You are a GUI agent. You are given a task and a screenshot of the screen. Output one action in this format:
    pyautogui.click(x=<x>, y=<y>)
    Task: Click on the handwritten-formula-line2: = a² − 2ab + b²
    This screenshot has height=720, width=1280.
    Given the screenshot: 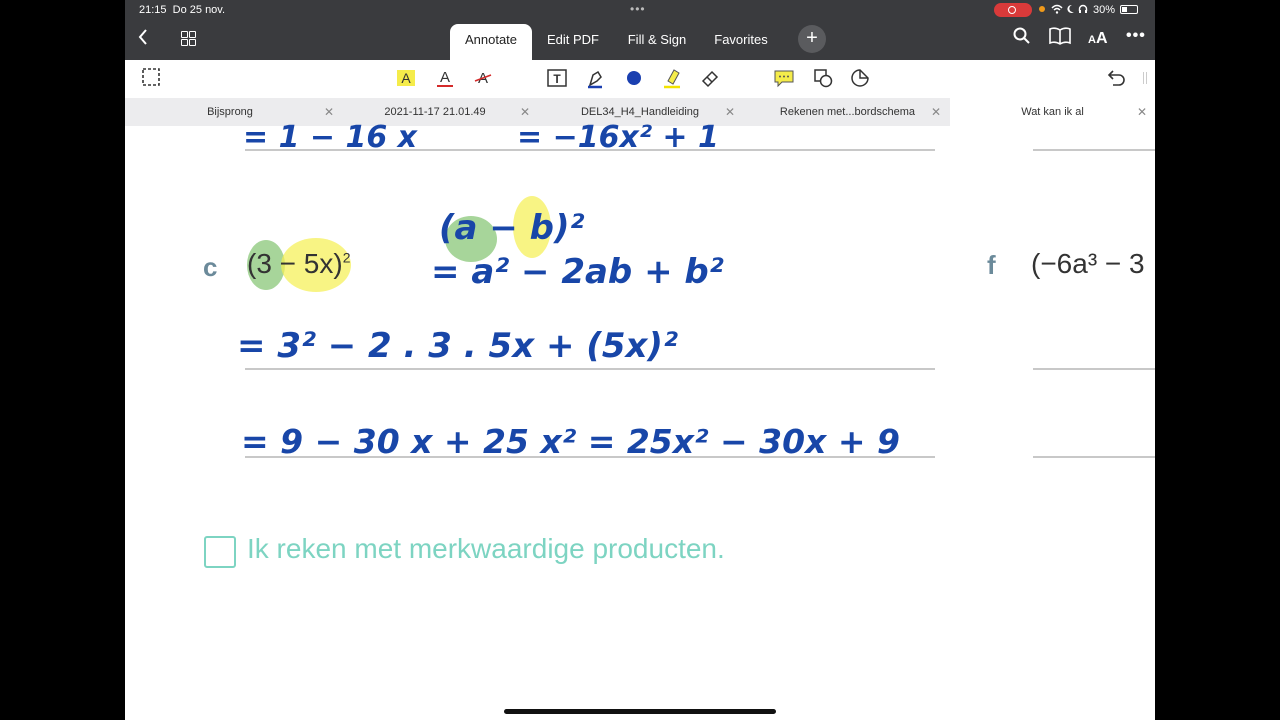 What is the action you would take?
    pyautogui.click(x=577, y=272)
    